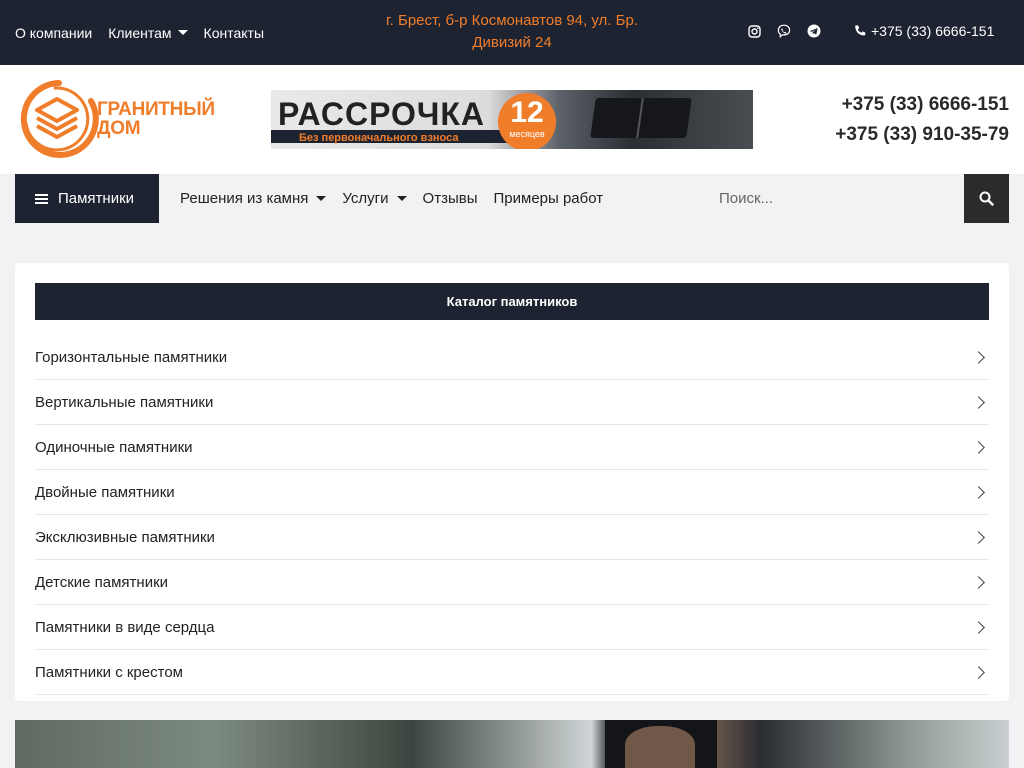 This screenshot has height=768, width=1024. Describe the element at coordinates (641, 118) in the screenshot. I see `banner-stone-book` at that location.